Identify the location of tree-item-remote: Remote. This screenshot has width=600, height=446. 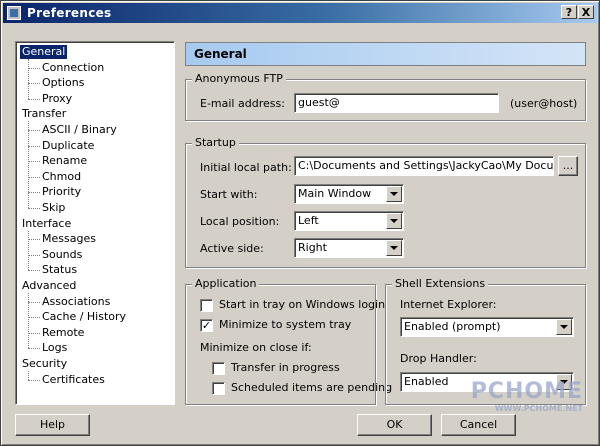
(63, 333).